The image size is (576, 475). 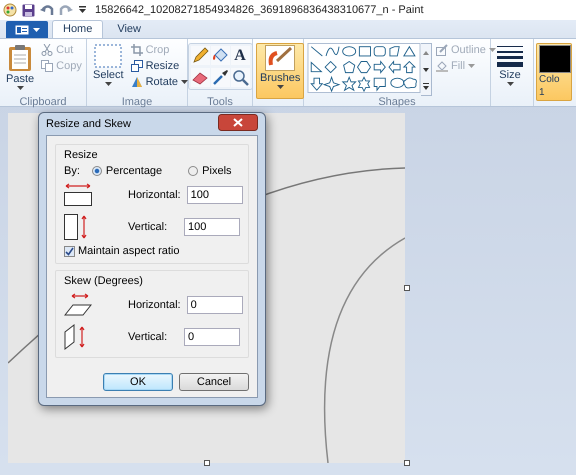 I want to click on eraser-icon, so click(x=200, y=77).